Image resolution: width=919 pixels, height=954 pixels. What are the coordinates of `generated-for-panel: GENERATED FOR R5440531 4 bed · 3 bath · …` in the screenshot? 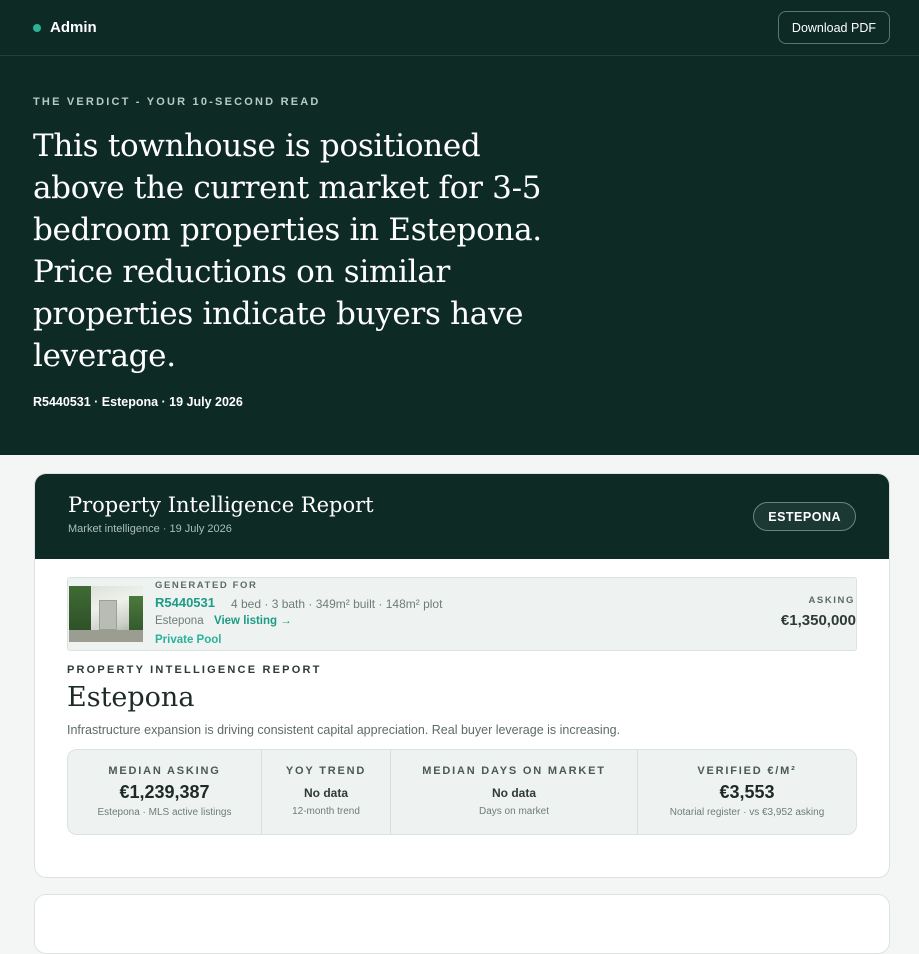 It's located at (462, 614).